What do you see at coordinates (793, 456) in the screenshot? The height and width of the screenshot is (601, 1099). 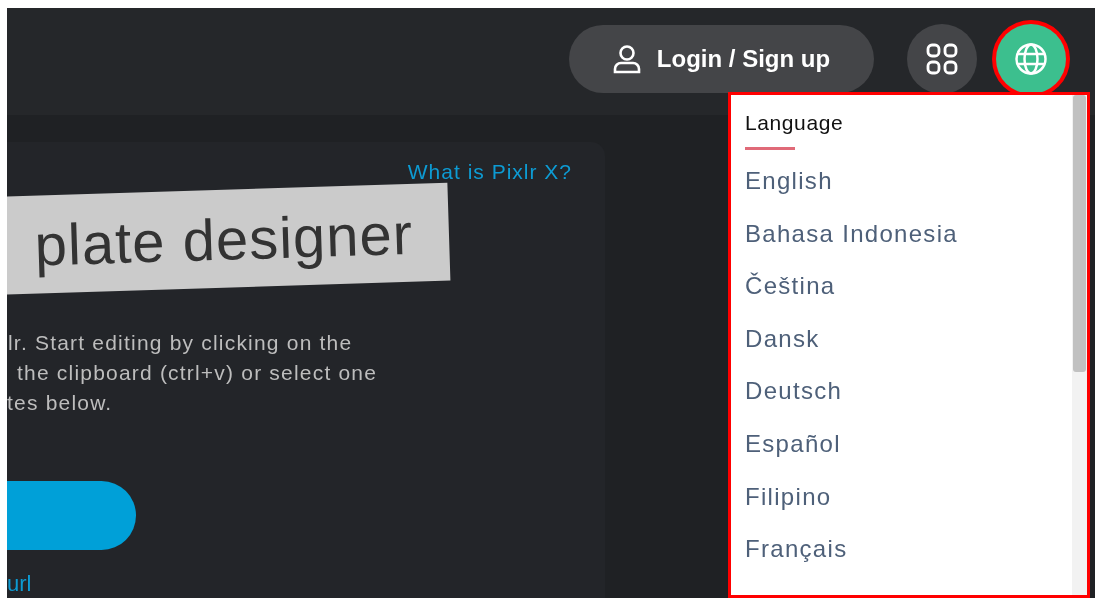 I see `language-option: Español` at bounding box center [793, 456].